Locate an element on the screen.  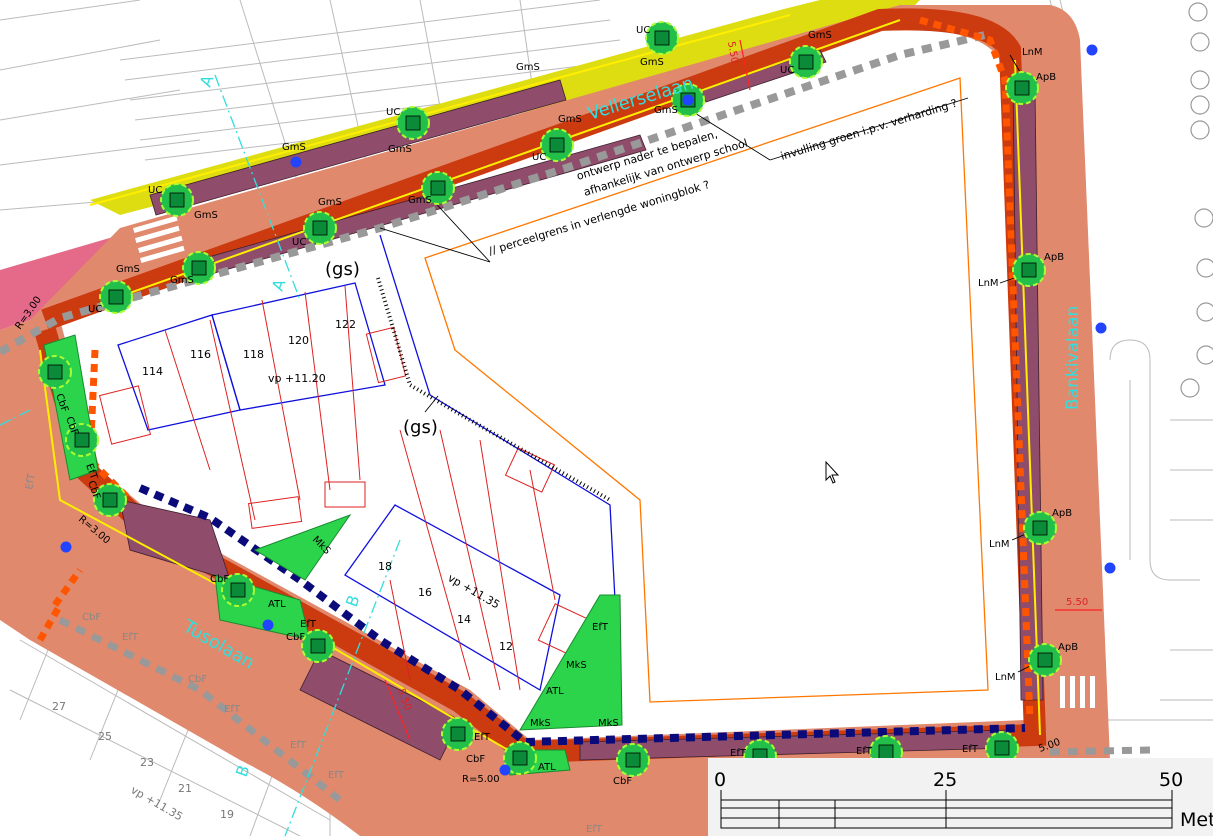
lot-number: 12 is located at coordinates (506, 646).